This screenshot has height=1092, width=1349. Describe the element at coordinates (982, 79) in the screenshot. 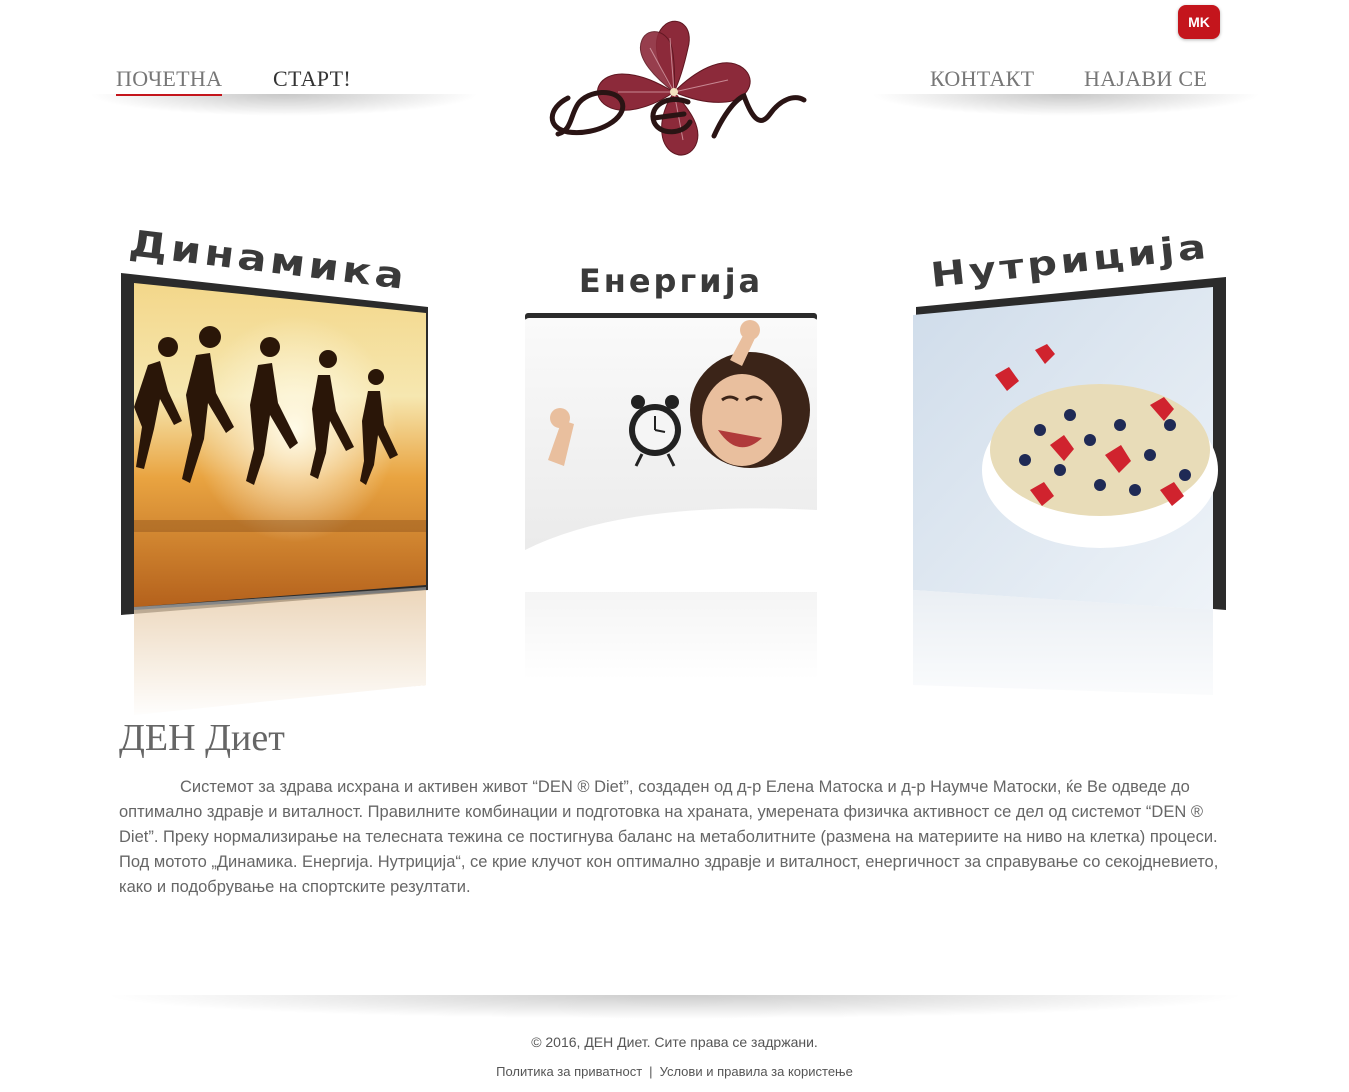

I see `nav-item-contact: КОНТАКТ` at that location.